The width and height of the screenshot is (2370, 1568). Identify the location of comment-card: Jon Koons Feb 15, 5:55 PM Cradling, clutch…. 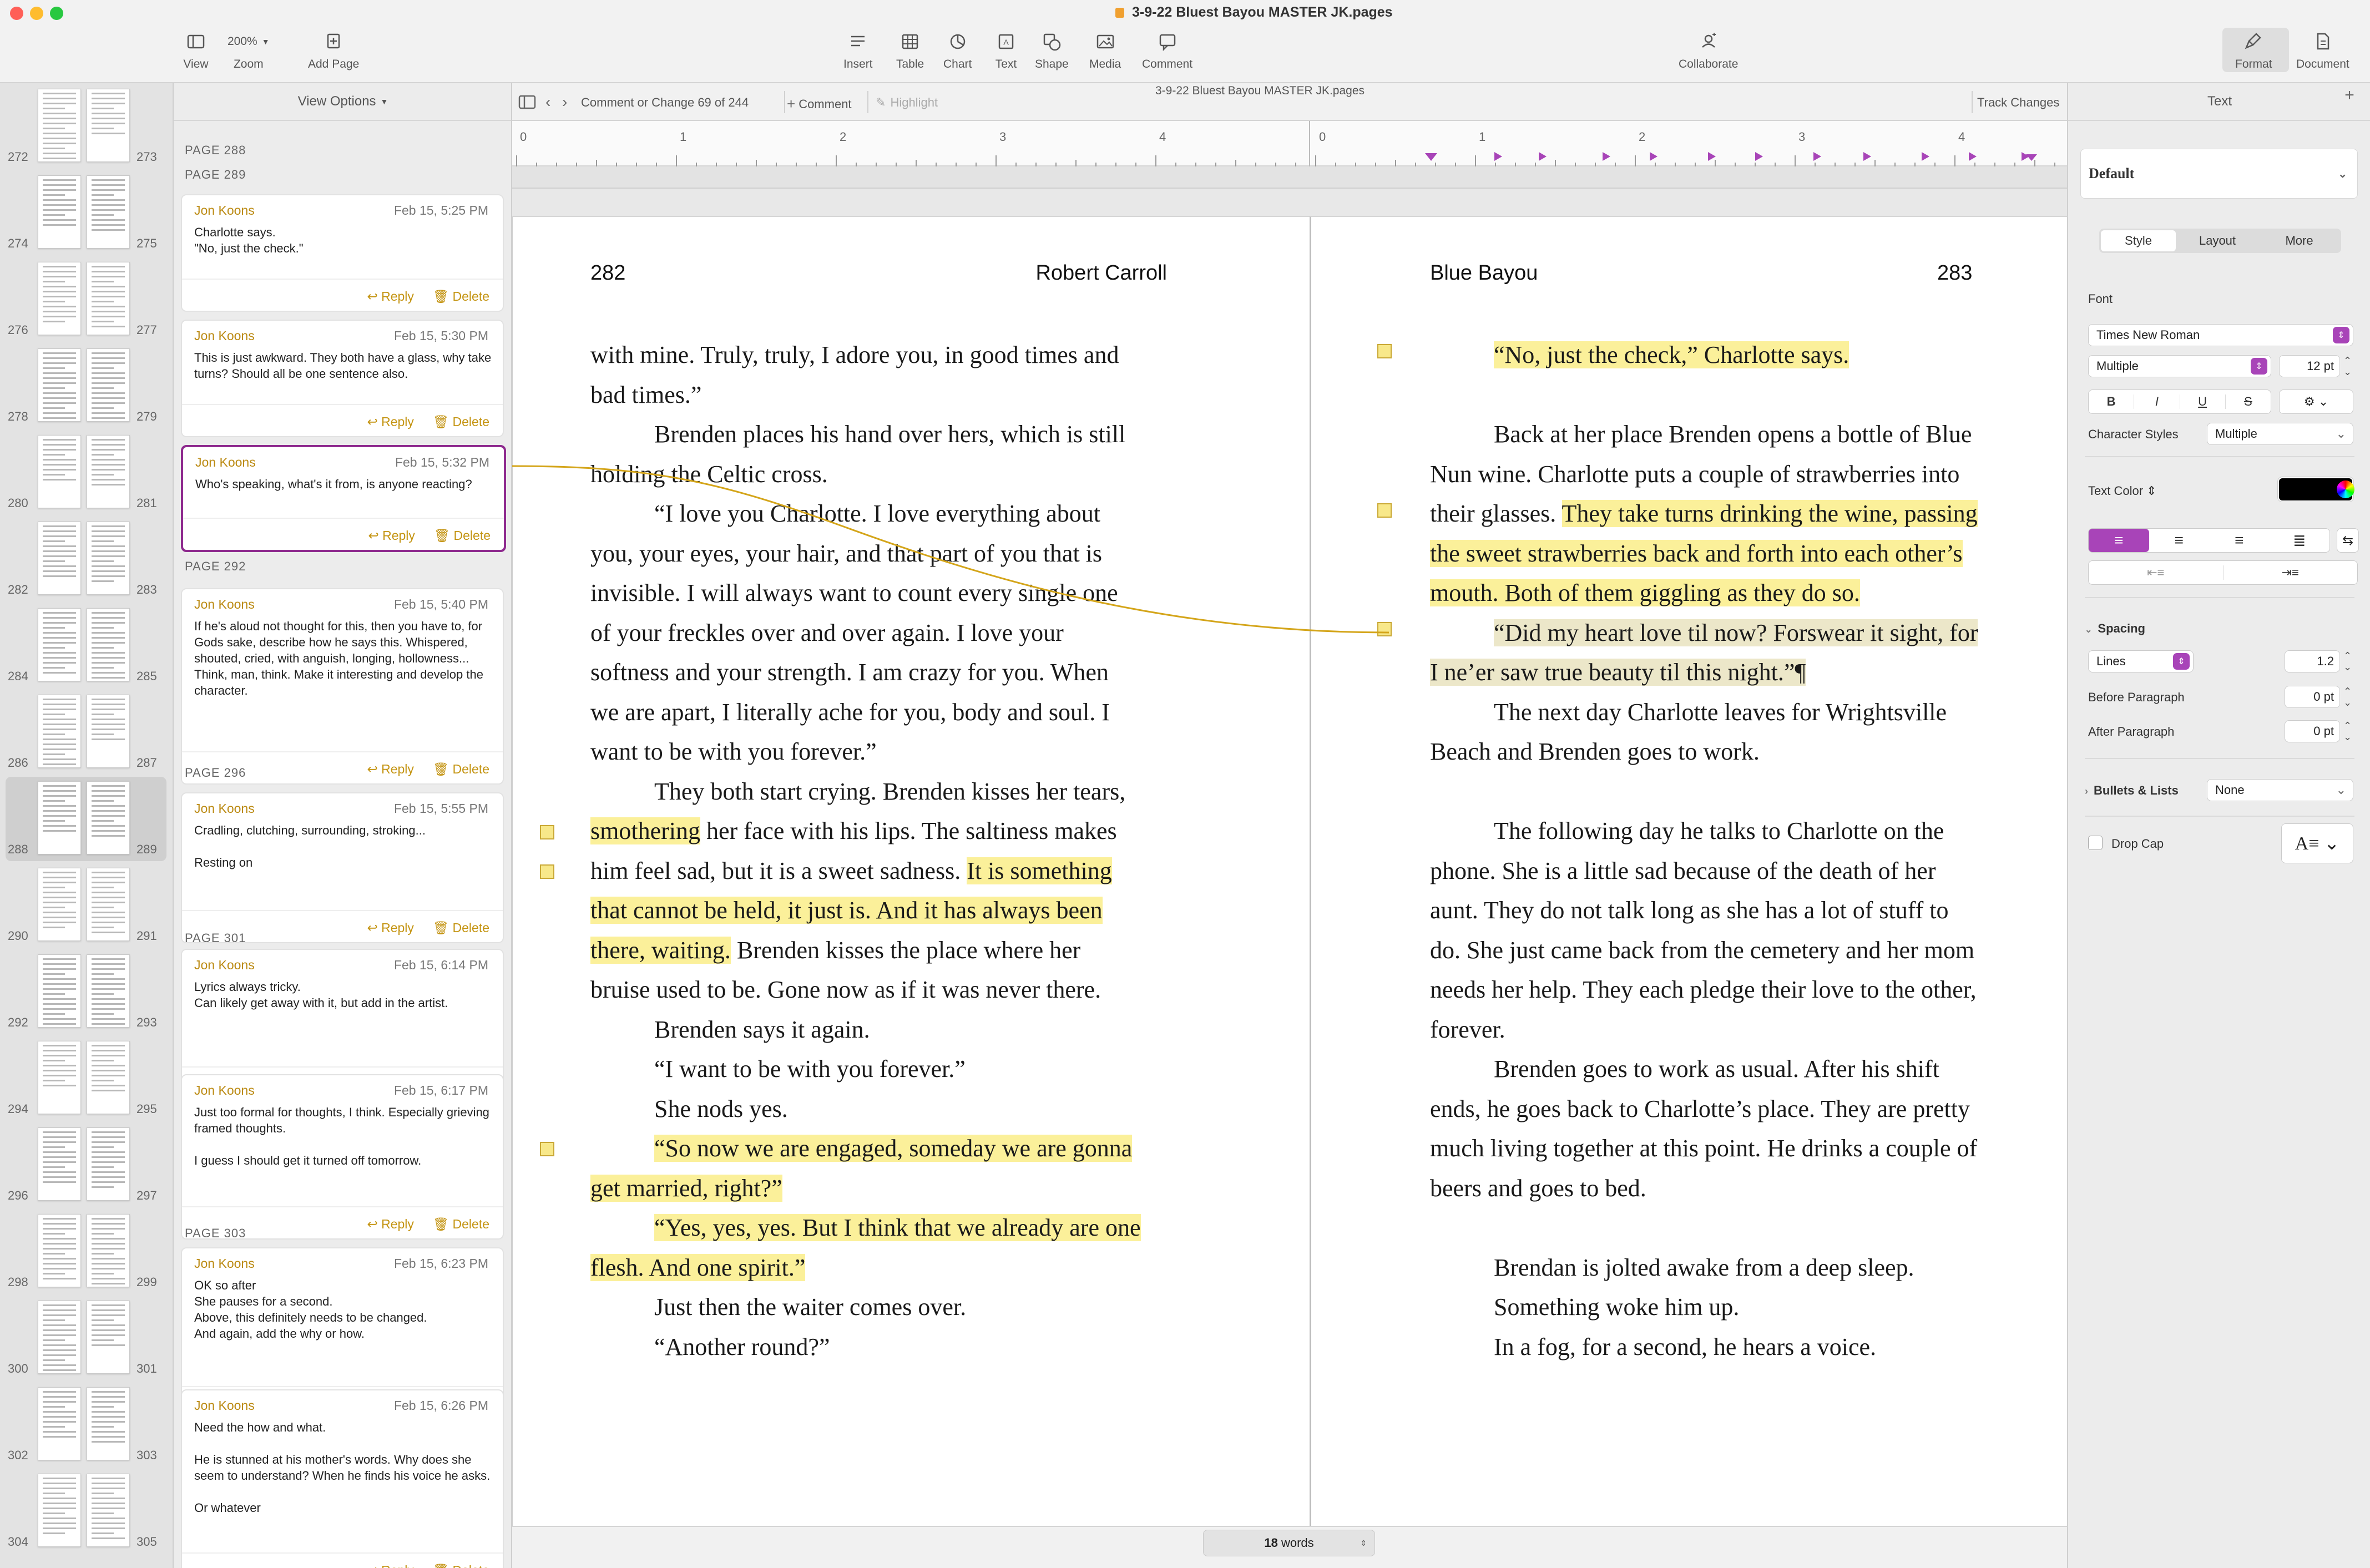
(343, 867).